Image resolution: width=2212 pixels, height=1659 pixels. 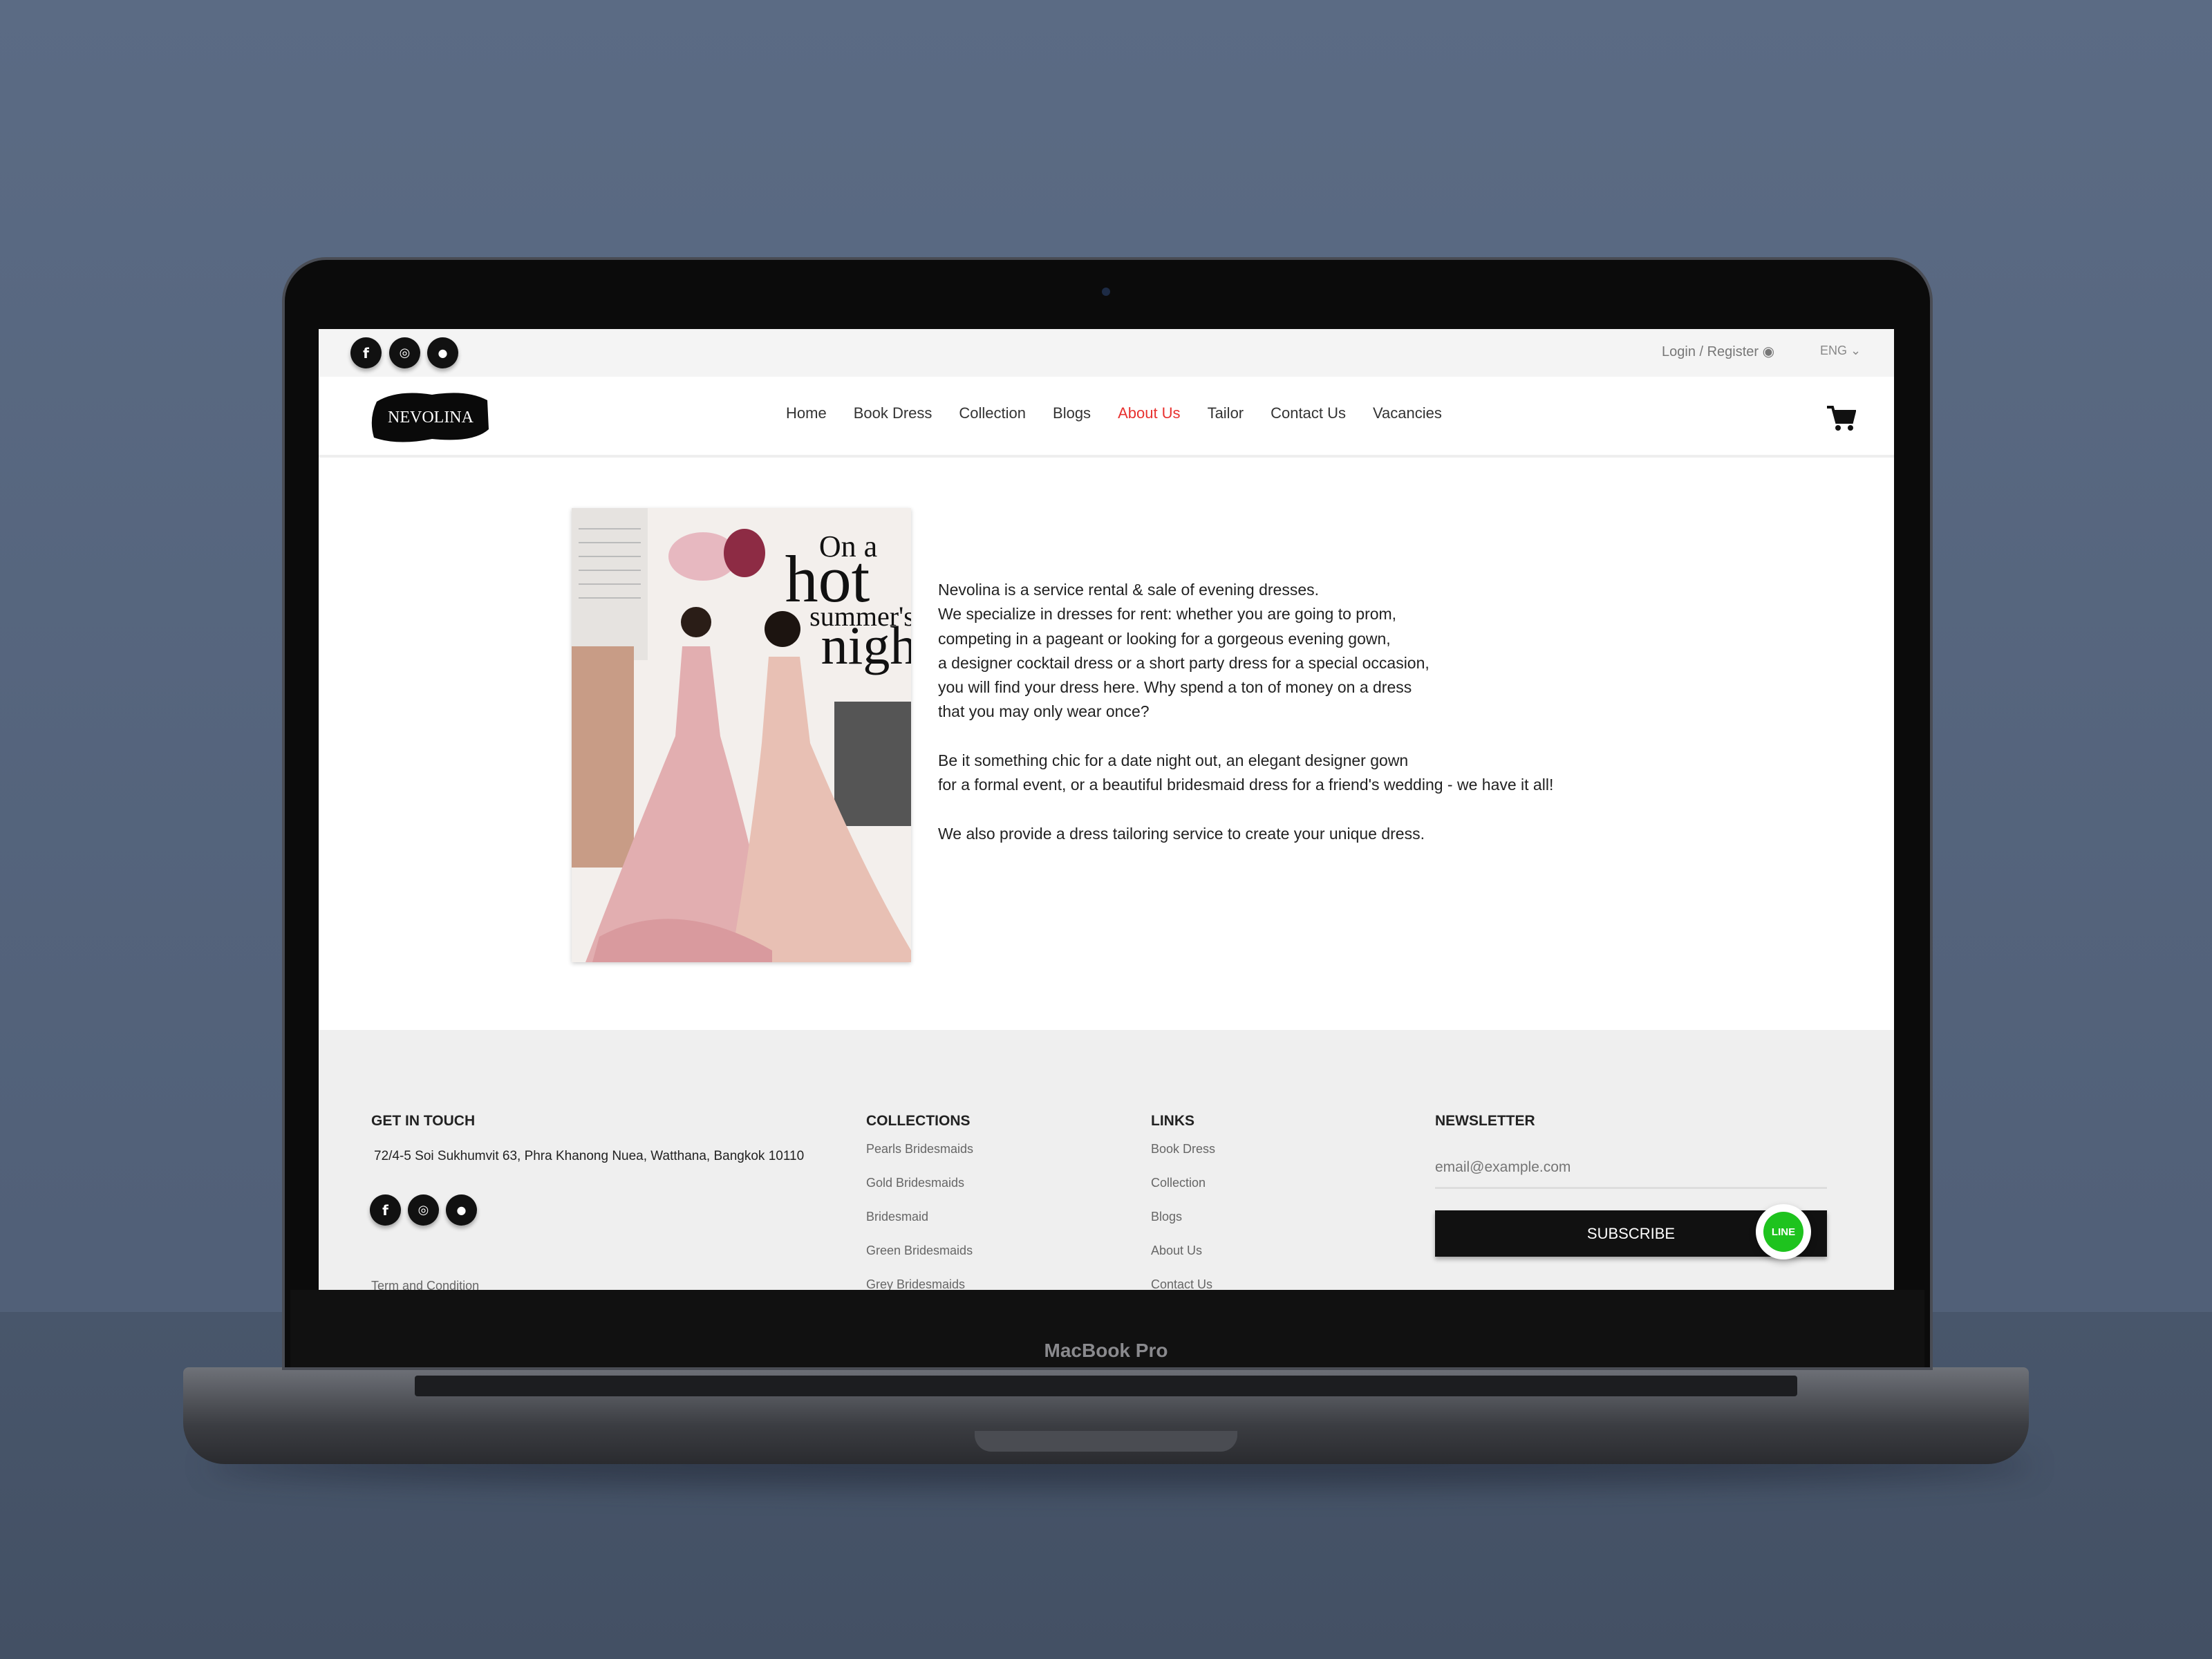 What do you see at coordinates (915, 1283) in the screenshot?
I see `collection-link: Grey Bridesmaids` at bounding box center [915, 1283].